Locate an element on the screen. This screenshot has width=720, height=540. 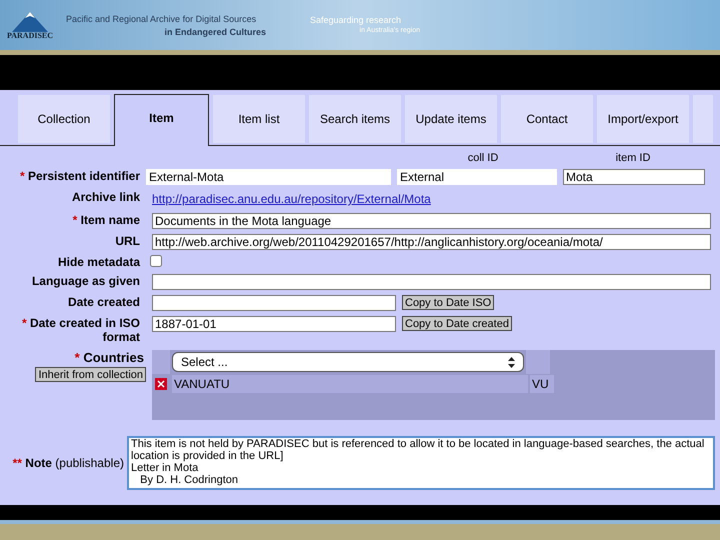
logo-text: PARADISEC is located at coordinates (30, 36).